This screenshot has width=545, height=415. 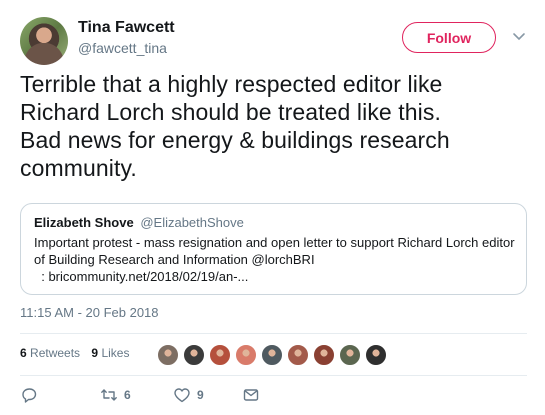 I want to click on tweet-line: community., so click(x=78, y=168).